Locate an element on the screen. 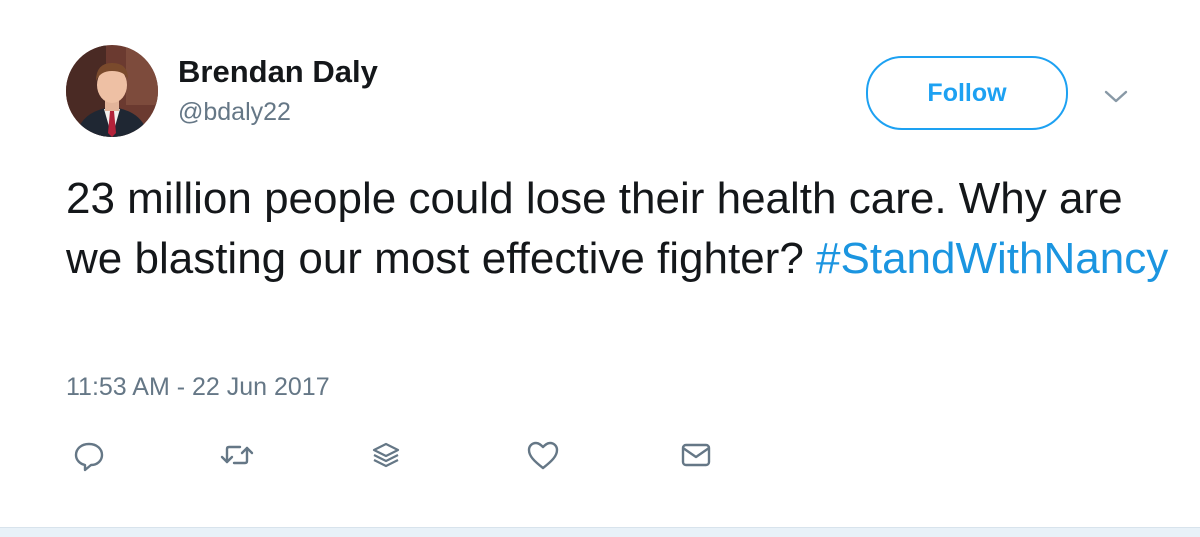 This screenshot has width=1200, height=537. follow-button: Follow is located at coordinates (967, 93).